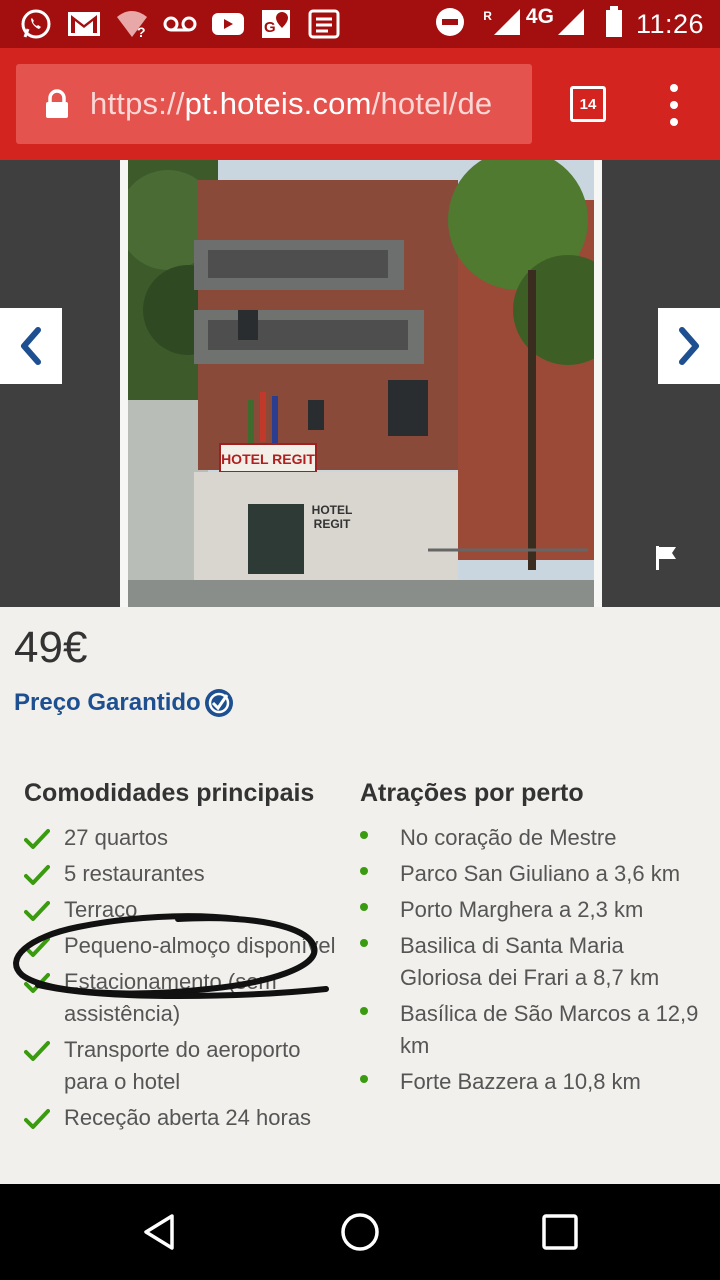  Describe the element at coordinates (520, 1081) in the screenshot. I see `attraction-label: Forte Bazzera a 10,8 km` at that location.